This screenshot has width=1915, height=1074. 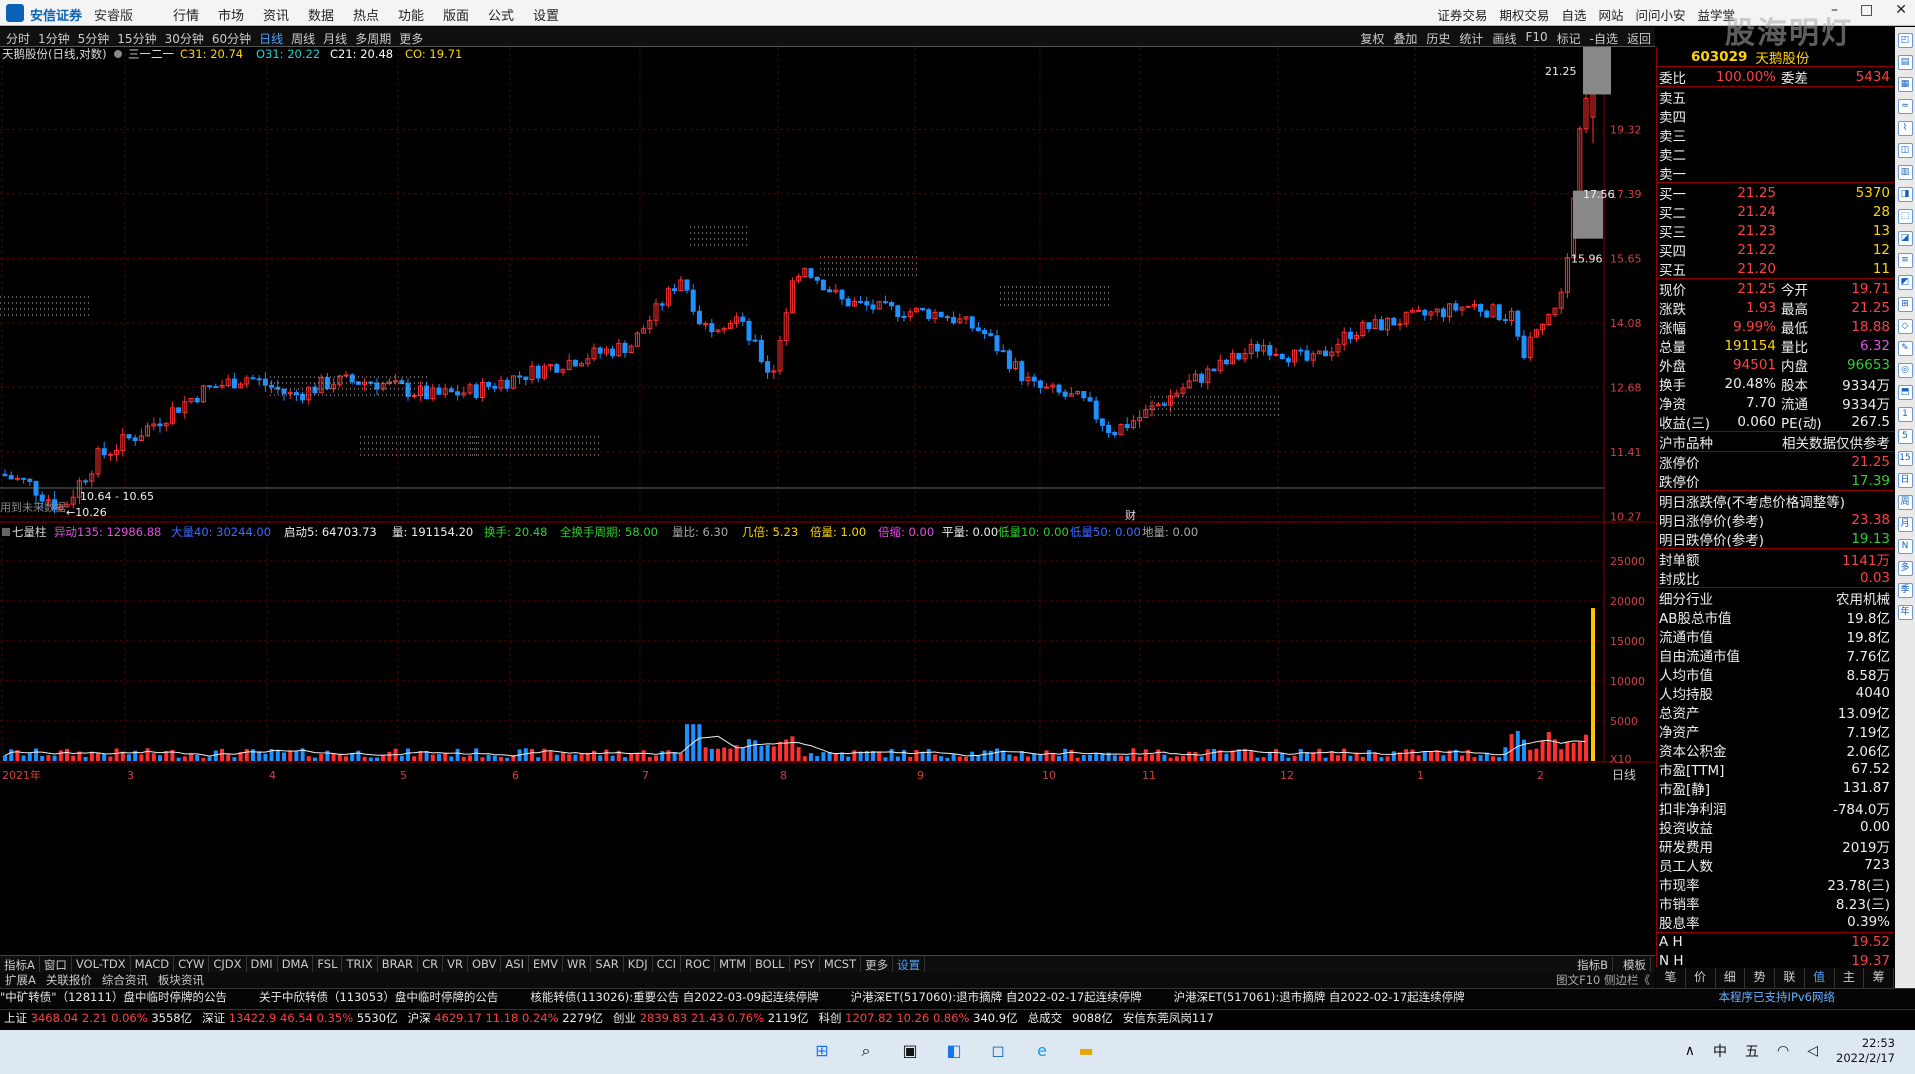 I want to click on sidebar-toggle: 图文F10 侧边栏《, so click(x=1603, y=980).